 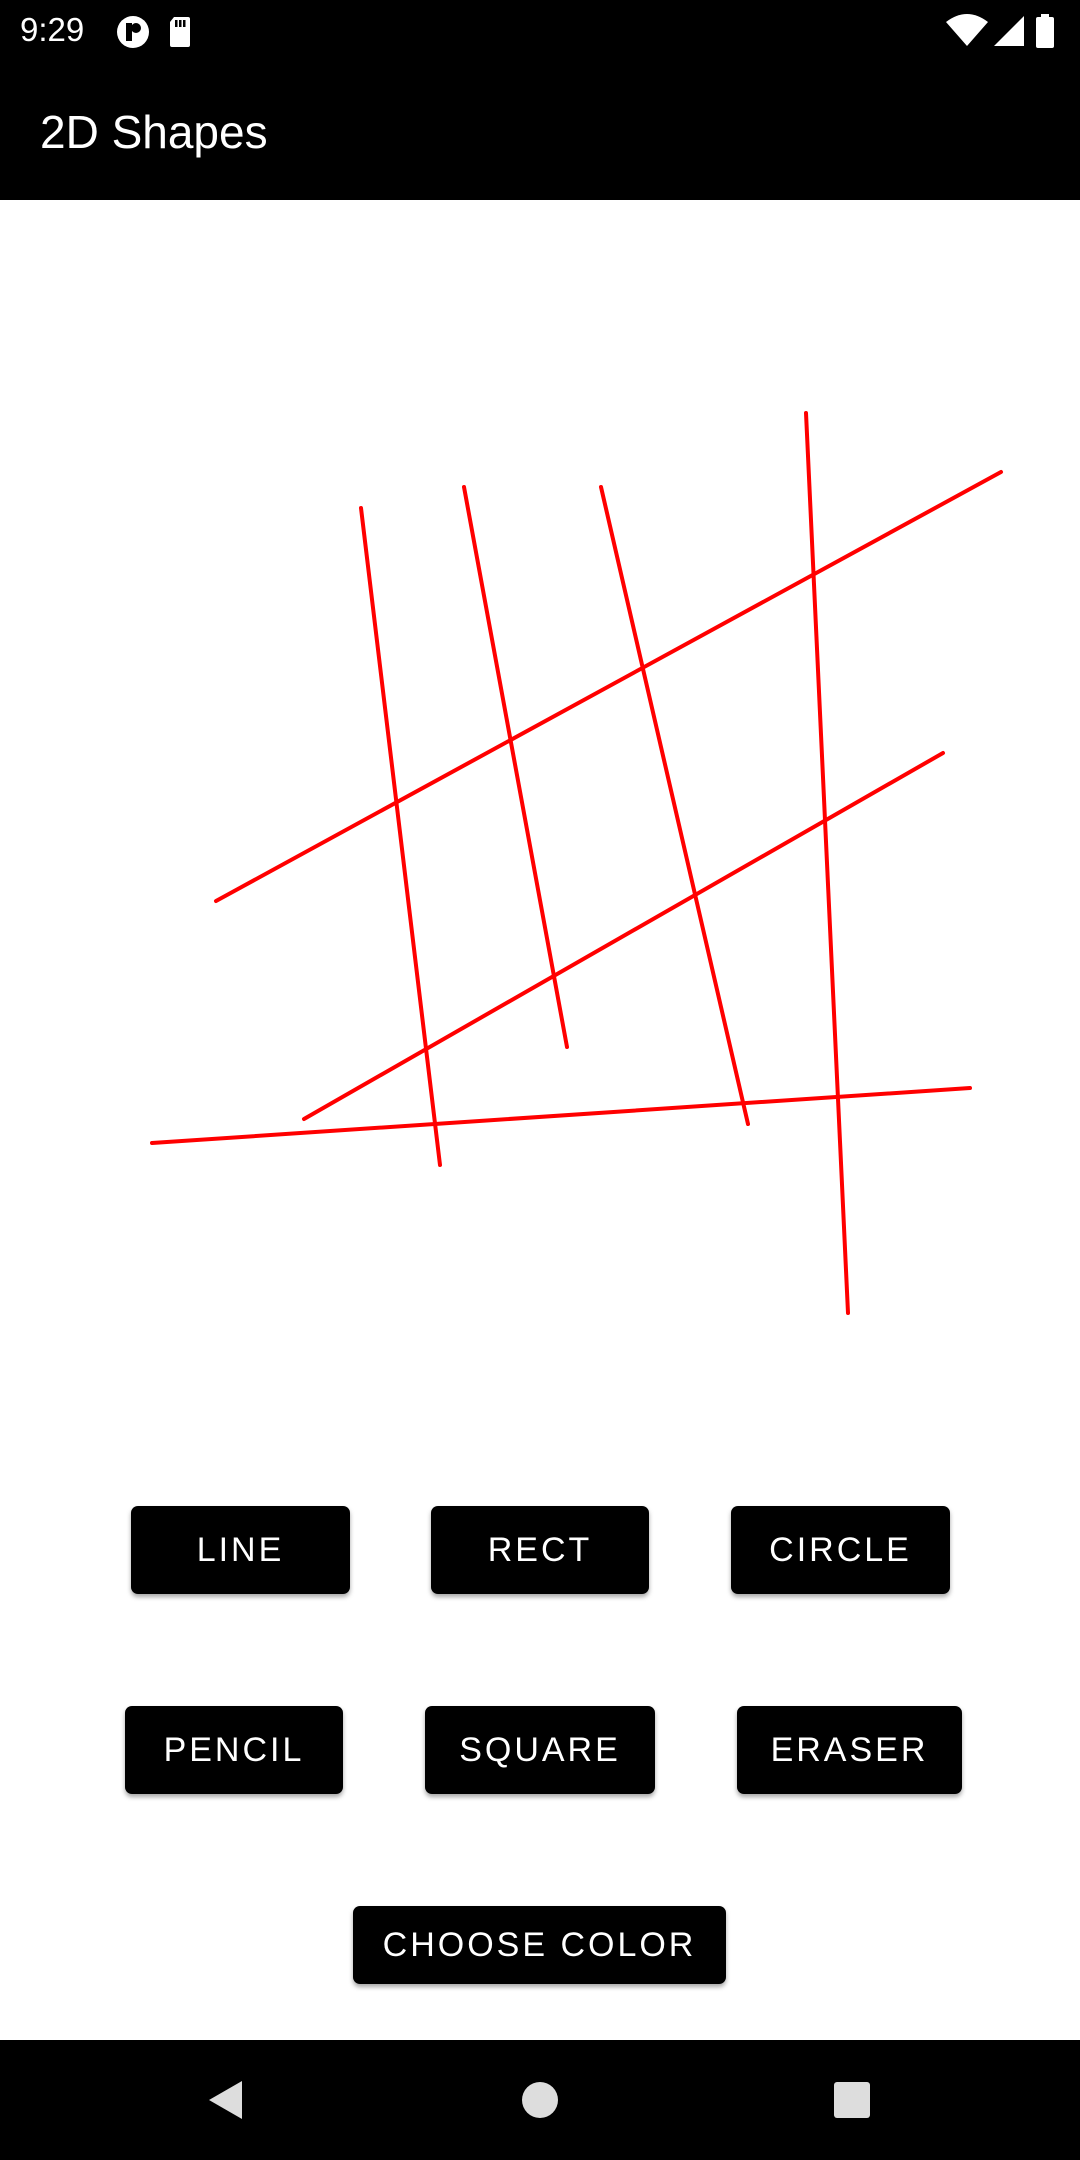 I want to click on status-time: 9:29, so click(x=52, y=29).